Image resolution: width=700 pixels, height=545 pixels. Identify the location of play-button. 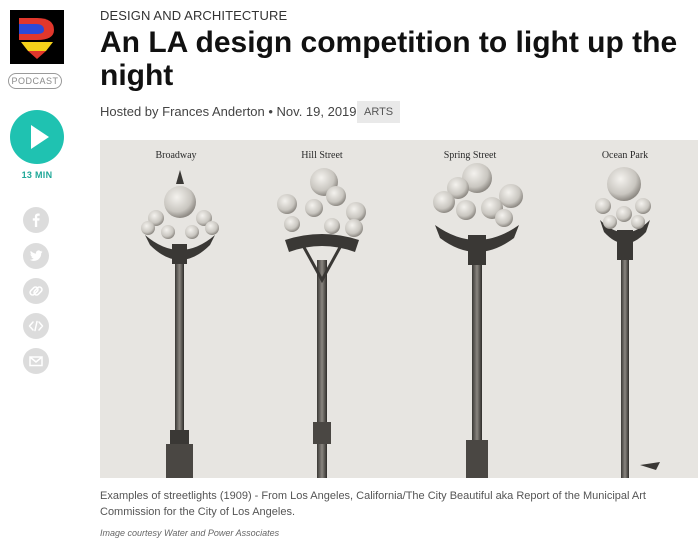
(37, 137).